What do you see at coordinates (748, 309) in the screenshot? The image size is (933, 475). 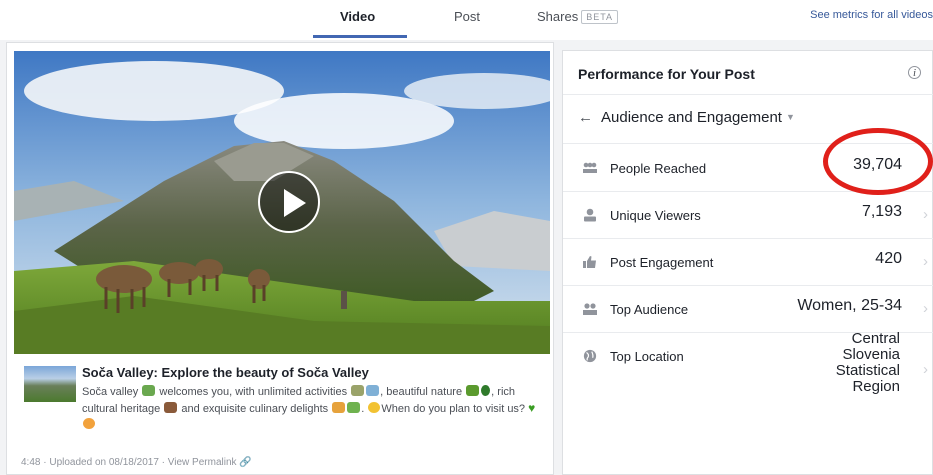 I see `metric-row-top-audience: Top Audience Women, 25-34 ›` at bounding box center [748, 309].